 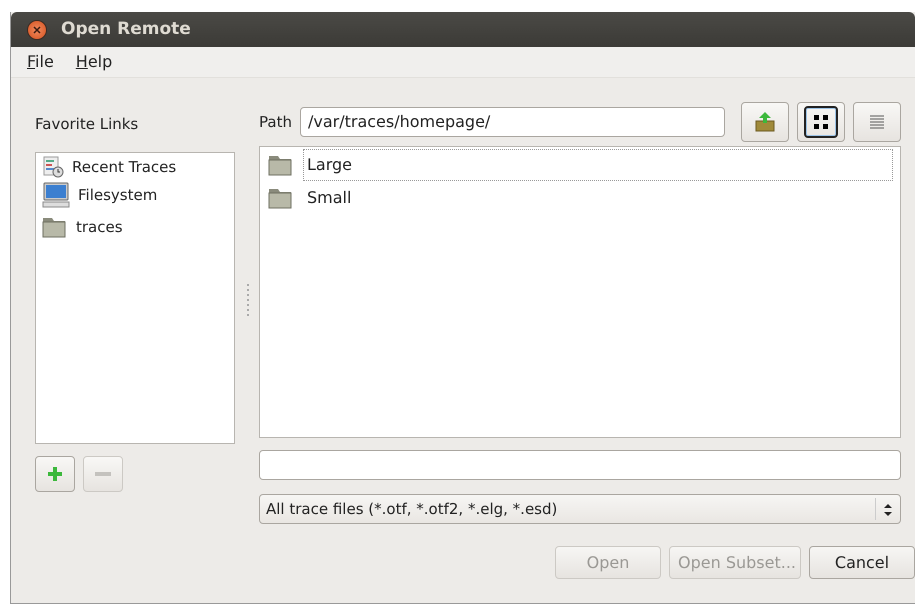 What do you see at coordinates (580, 197) in the screenshot?
I see `folder-entry: Small` at bounding box center [580, 197].